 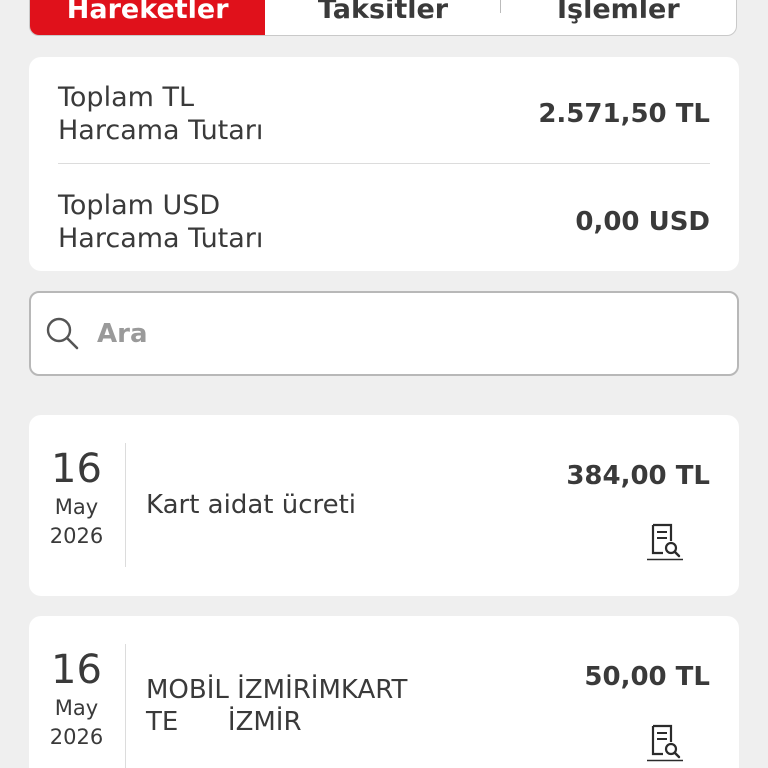 What do you see at coordinates (642, 222) in the screenshot?
I see `total-usd-value: 0,00 USD` at bounding box center [642, 222].